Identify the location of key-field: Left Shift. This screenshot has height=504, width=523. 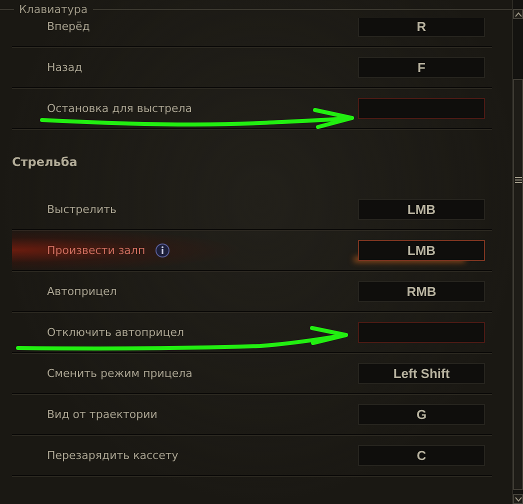
(421, 373).